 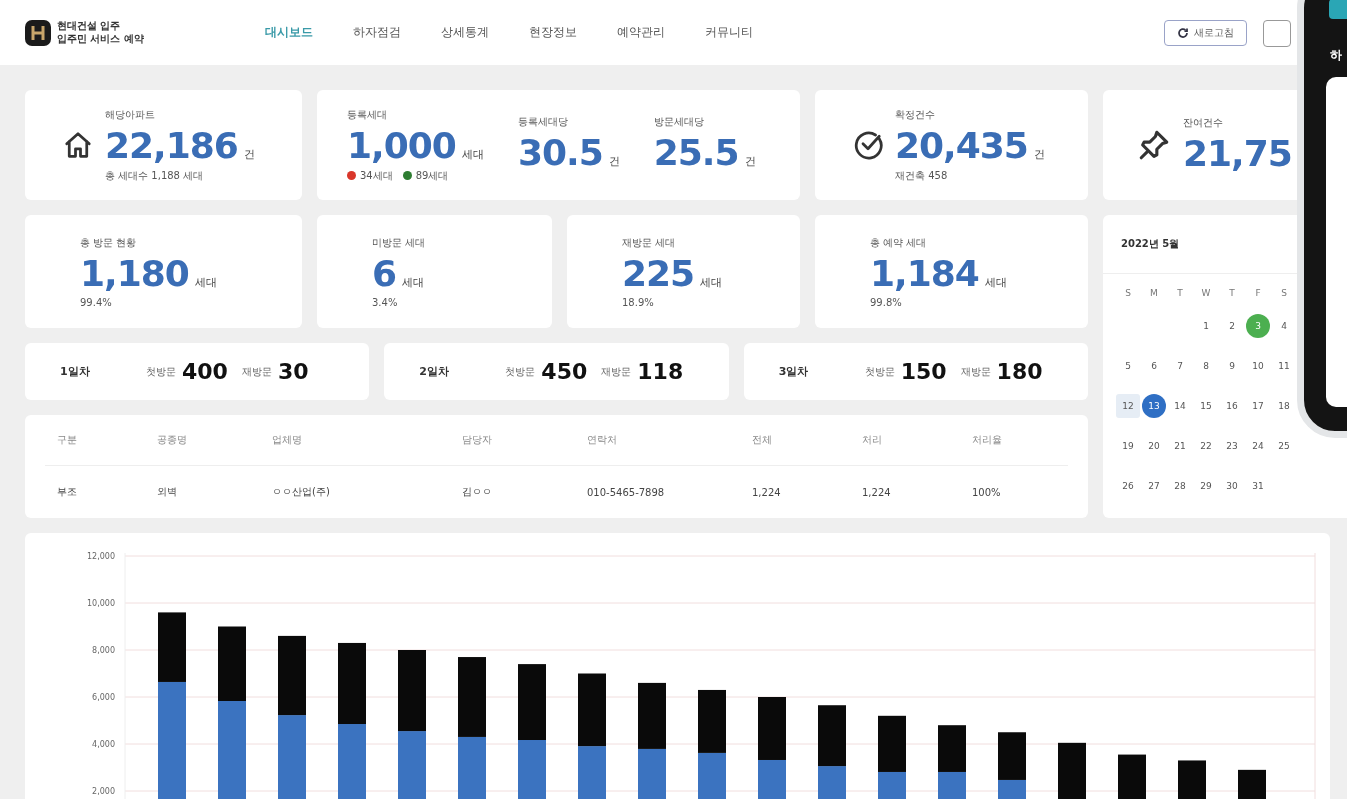 I want to click on weekday-label: M, so click(x=1154, y=293).